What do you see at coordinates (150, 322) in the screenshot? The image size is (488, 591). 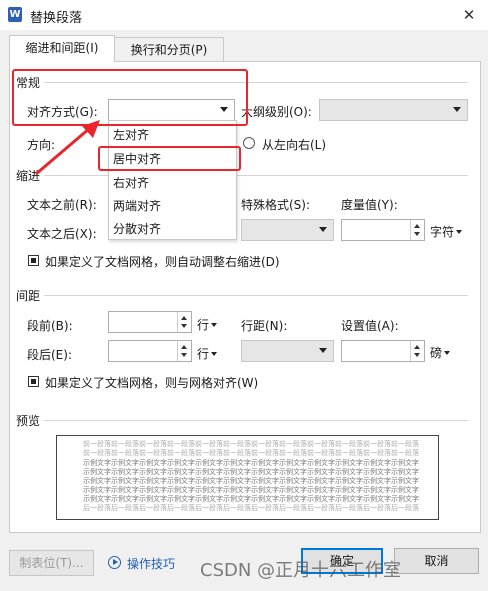 I see `space-before-spinner` at bounding box center [150, 322].